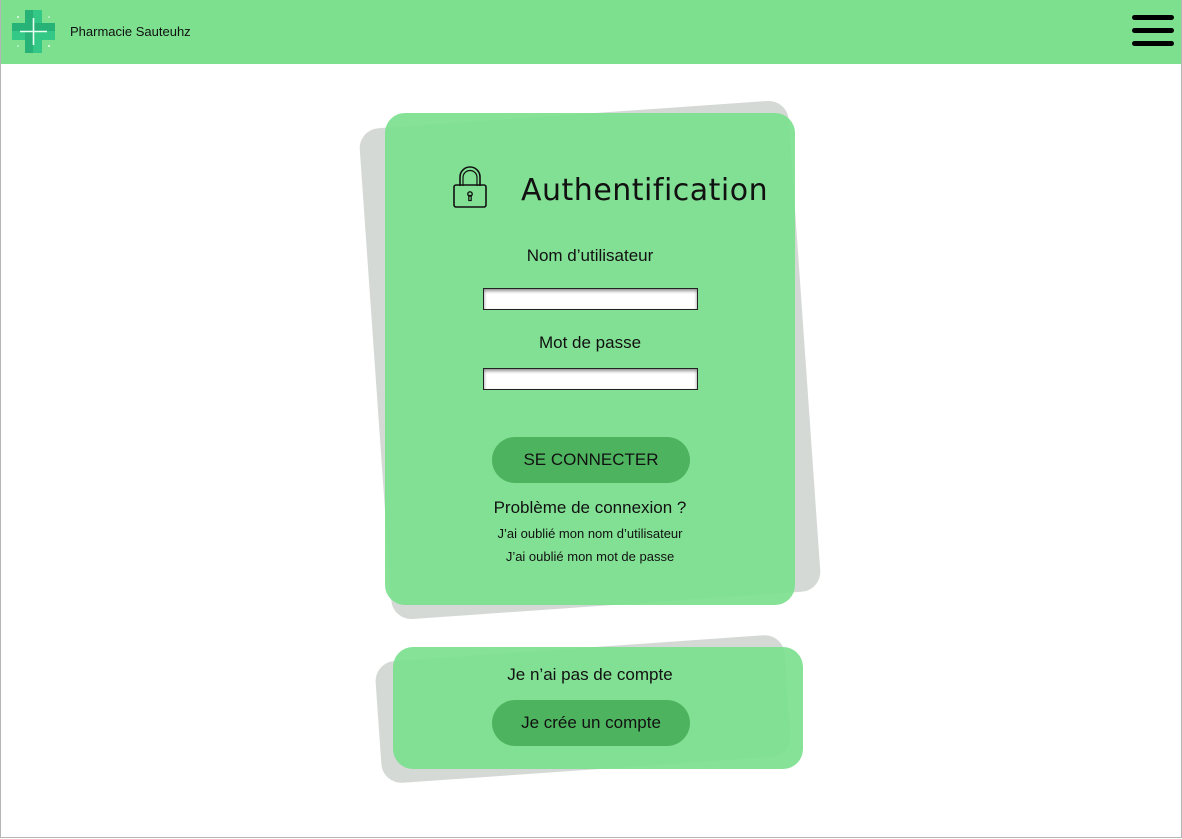 This screenshot has width=1182, height=839. What do you see at coordinates (591, 32) in the screenshot?
I see `top-bar: Pharmacie Sauteuhz` at bounding box center [591, 32].